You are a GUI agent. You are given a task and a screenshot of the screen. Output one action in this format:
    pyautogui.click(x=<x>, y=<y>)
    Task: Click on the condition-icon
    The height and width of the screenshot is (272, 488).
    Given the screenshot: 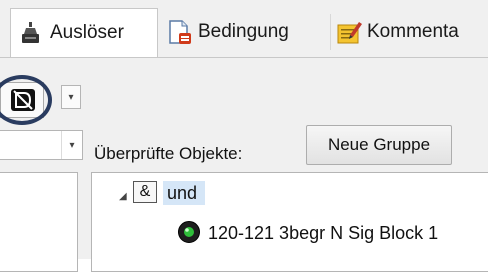 What is the action you would take?
    pyautogui.click(x=180, y=32)
    